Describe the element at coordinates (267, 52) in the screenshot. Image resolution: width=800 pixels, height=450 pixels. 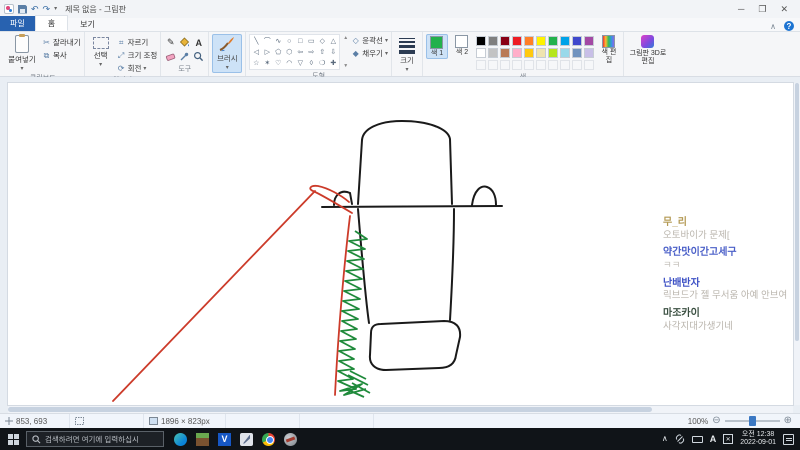
I see `shape-tool-icon: ▷` at that location.